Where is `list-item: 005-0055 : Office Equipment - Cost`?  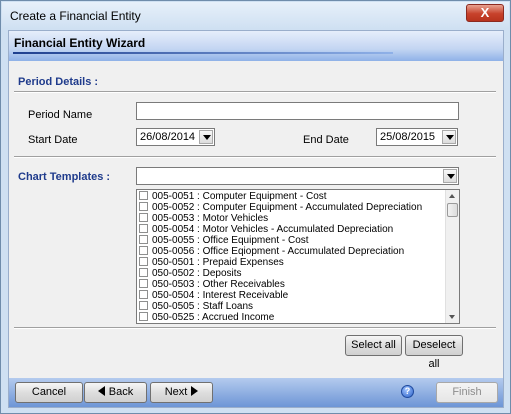 list-item: 005-0055 : Office Equipment - Cost is located at coordinates (224, 240).